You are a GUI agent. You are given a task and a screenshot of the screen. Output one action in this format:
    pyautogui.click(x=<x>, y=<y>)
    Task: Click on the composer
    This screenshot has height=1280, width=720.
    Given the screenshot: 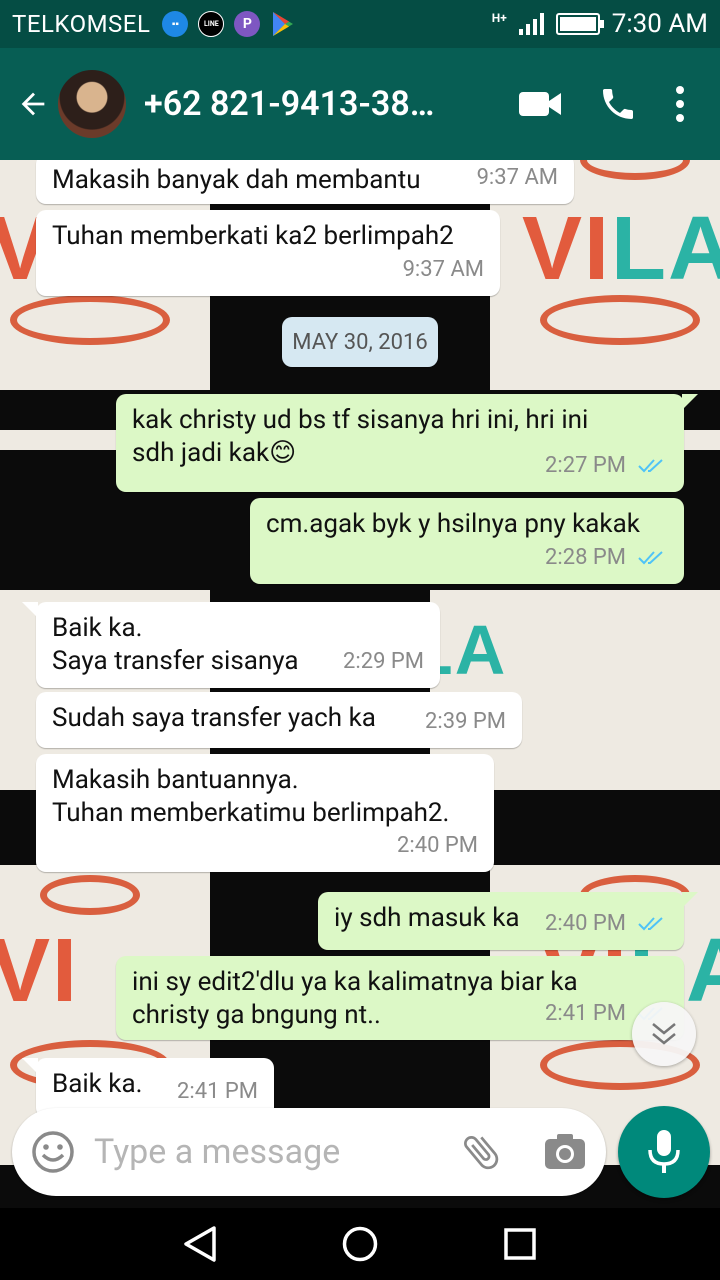 What is the action you would take?
    pyautogui.click(x=360, y=1154)
    